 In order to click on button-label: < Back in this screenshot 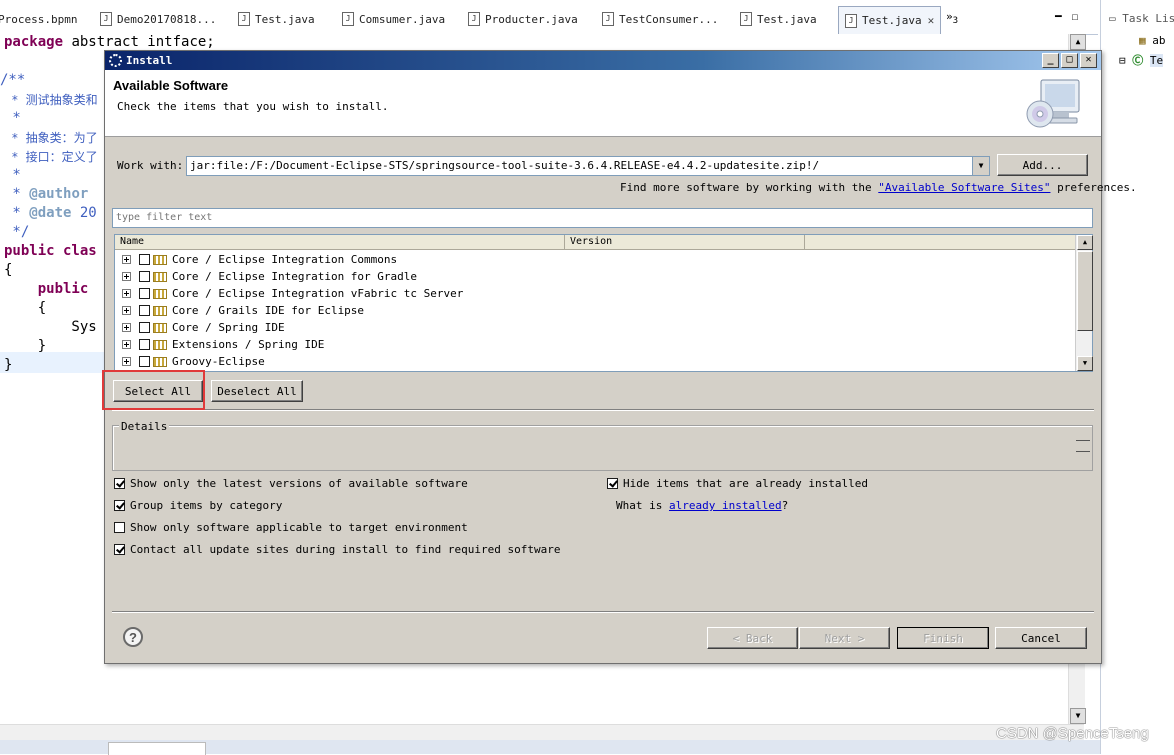, I will do `click(752, 638)`.